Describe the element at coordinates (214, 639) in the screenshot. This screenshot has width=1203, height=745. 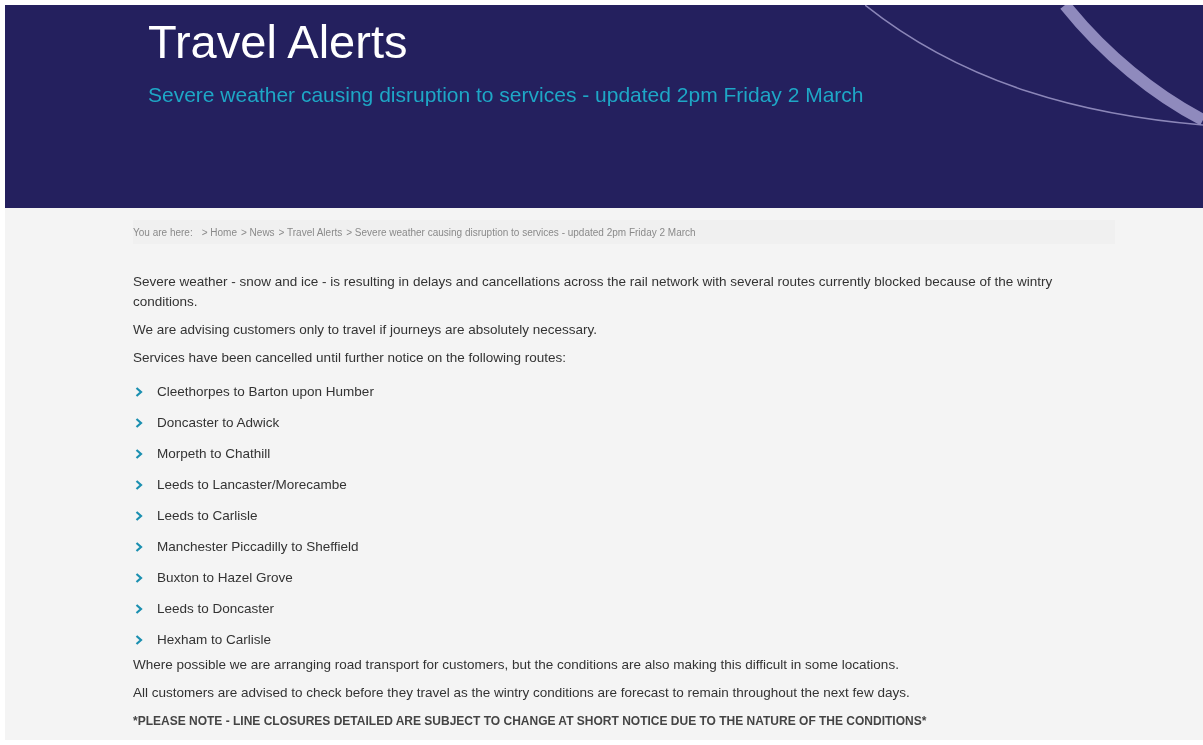
I see `route-item: Hexham to Carlisle` at that location.